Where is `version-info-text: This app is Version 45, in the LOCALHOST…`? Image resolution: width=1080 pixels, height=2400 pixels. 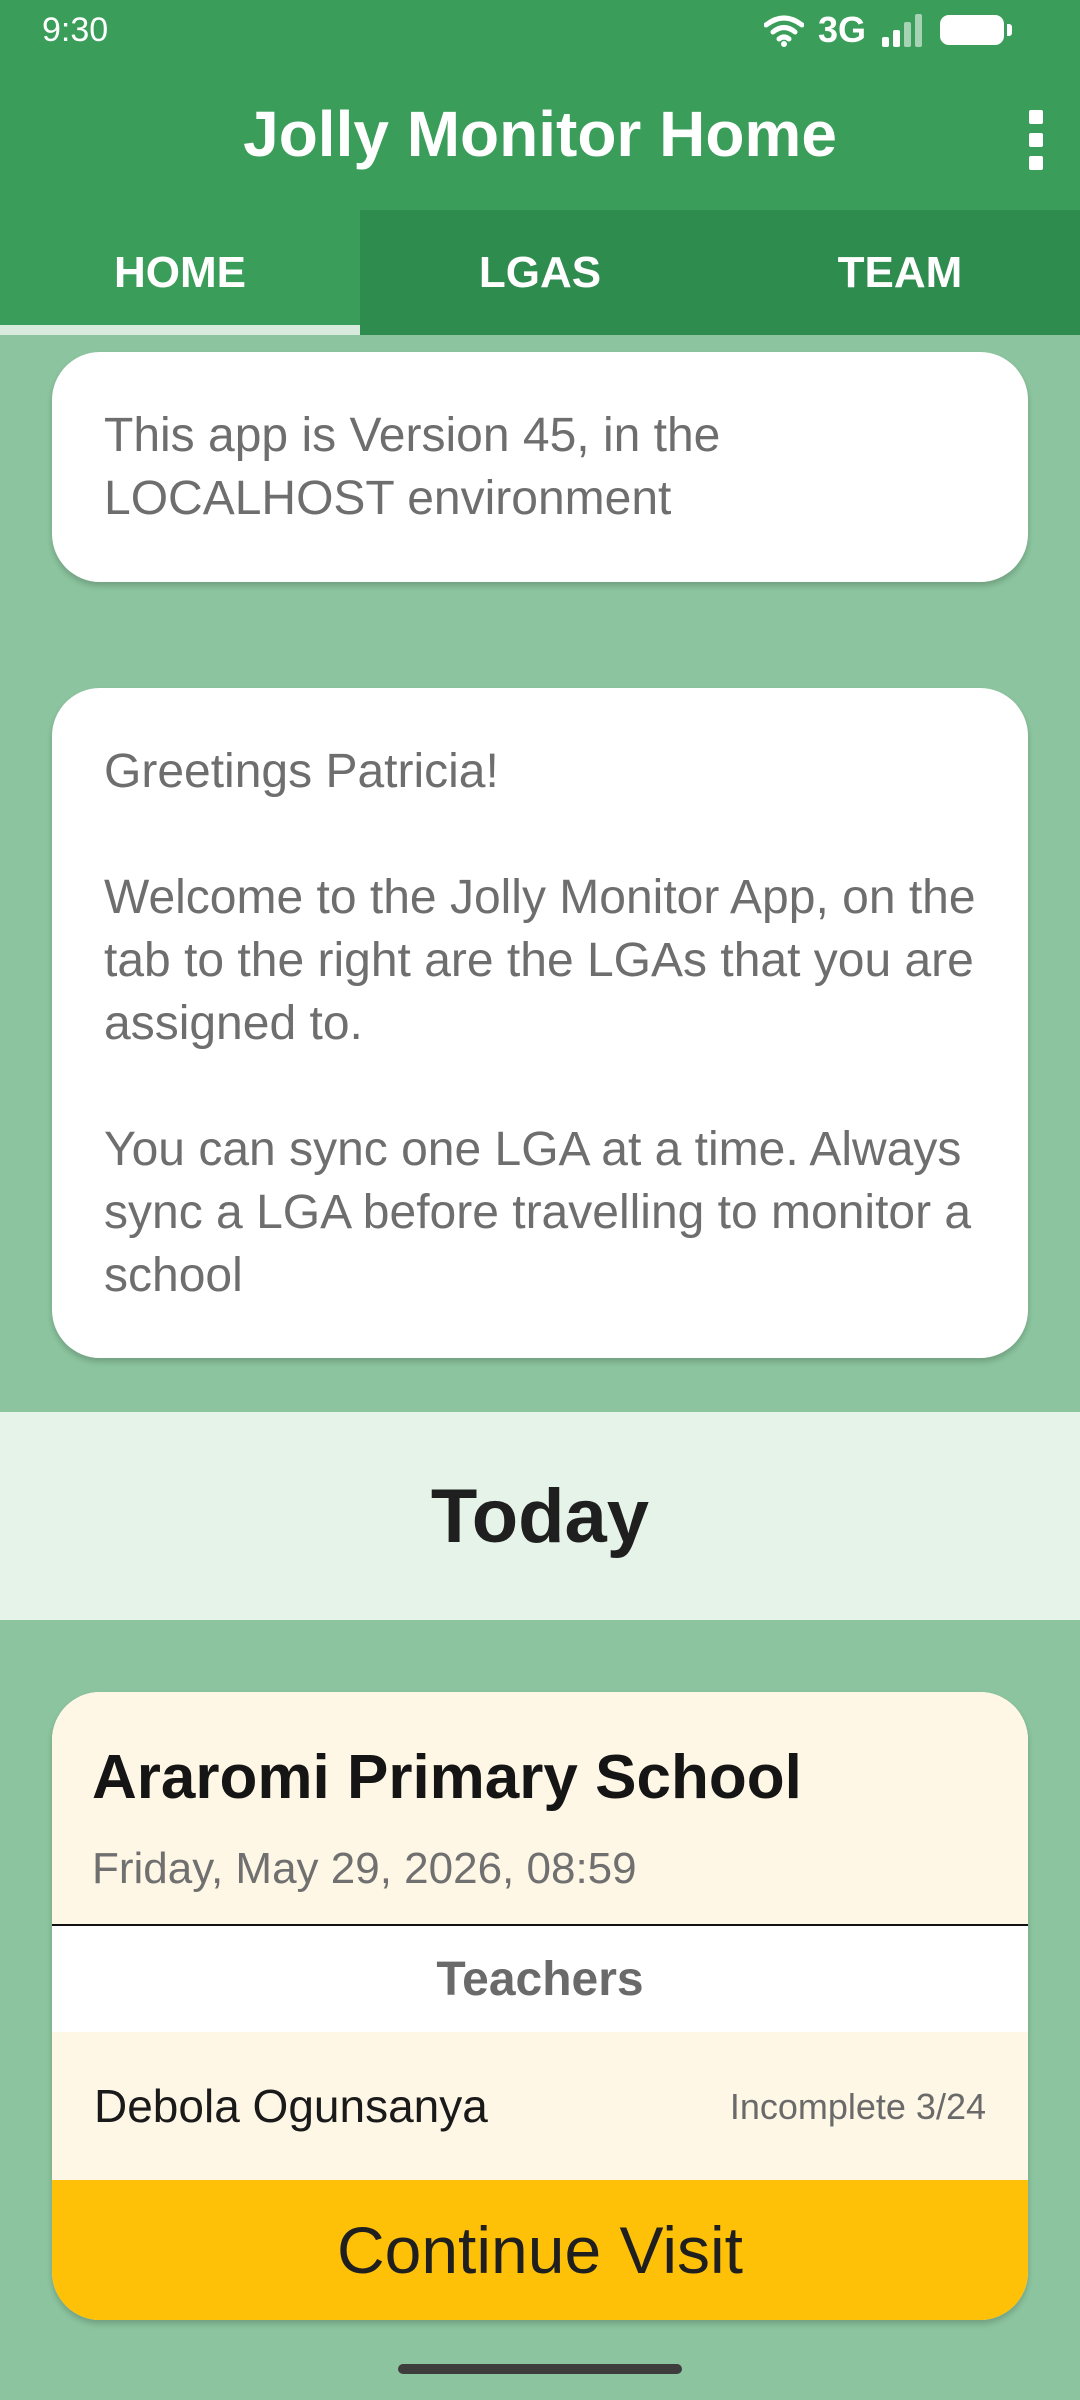
version-info-text: This app is Version 45, in the LOCALHOST… is located at coordinates (412, 467).